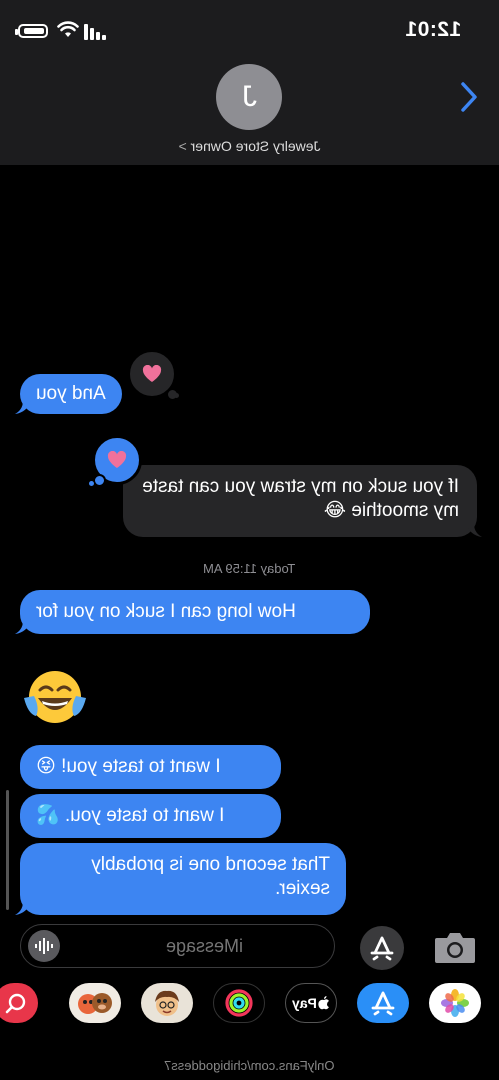 Image resolution: width=499 pixels, height=1080 pixels. What do you see at coordinates (71, 393) in the screenshot?
I see `message-text: And you` at bounding box center [71, 393].